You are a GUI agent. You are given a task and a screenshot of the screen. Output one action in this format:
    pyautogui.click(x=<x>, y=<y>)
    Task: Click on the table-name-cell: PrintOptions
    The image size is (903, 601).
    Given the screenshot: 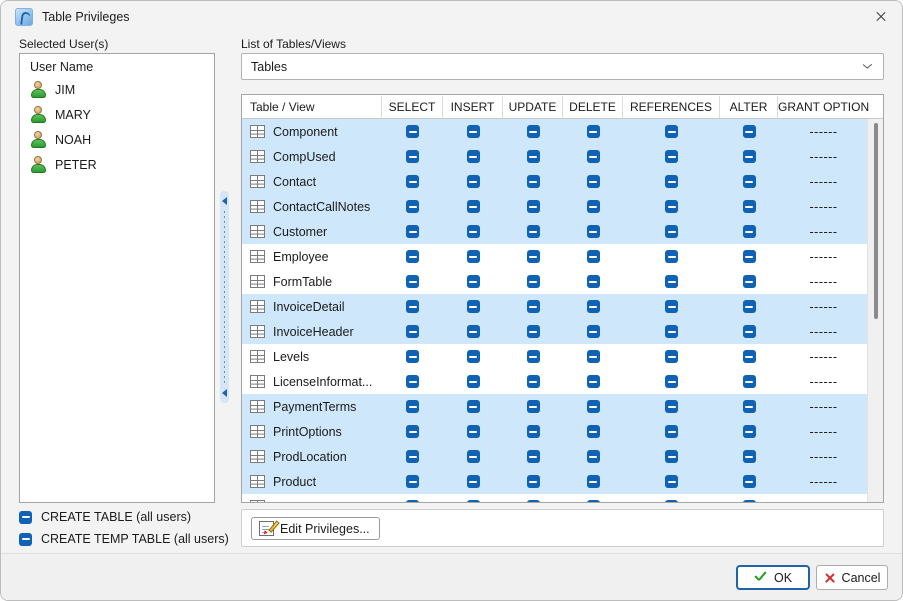 What is the action you would take?
    pyautogui.click(x=312, y=431)
    